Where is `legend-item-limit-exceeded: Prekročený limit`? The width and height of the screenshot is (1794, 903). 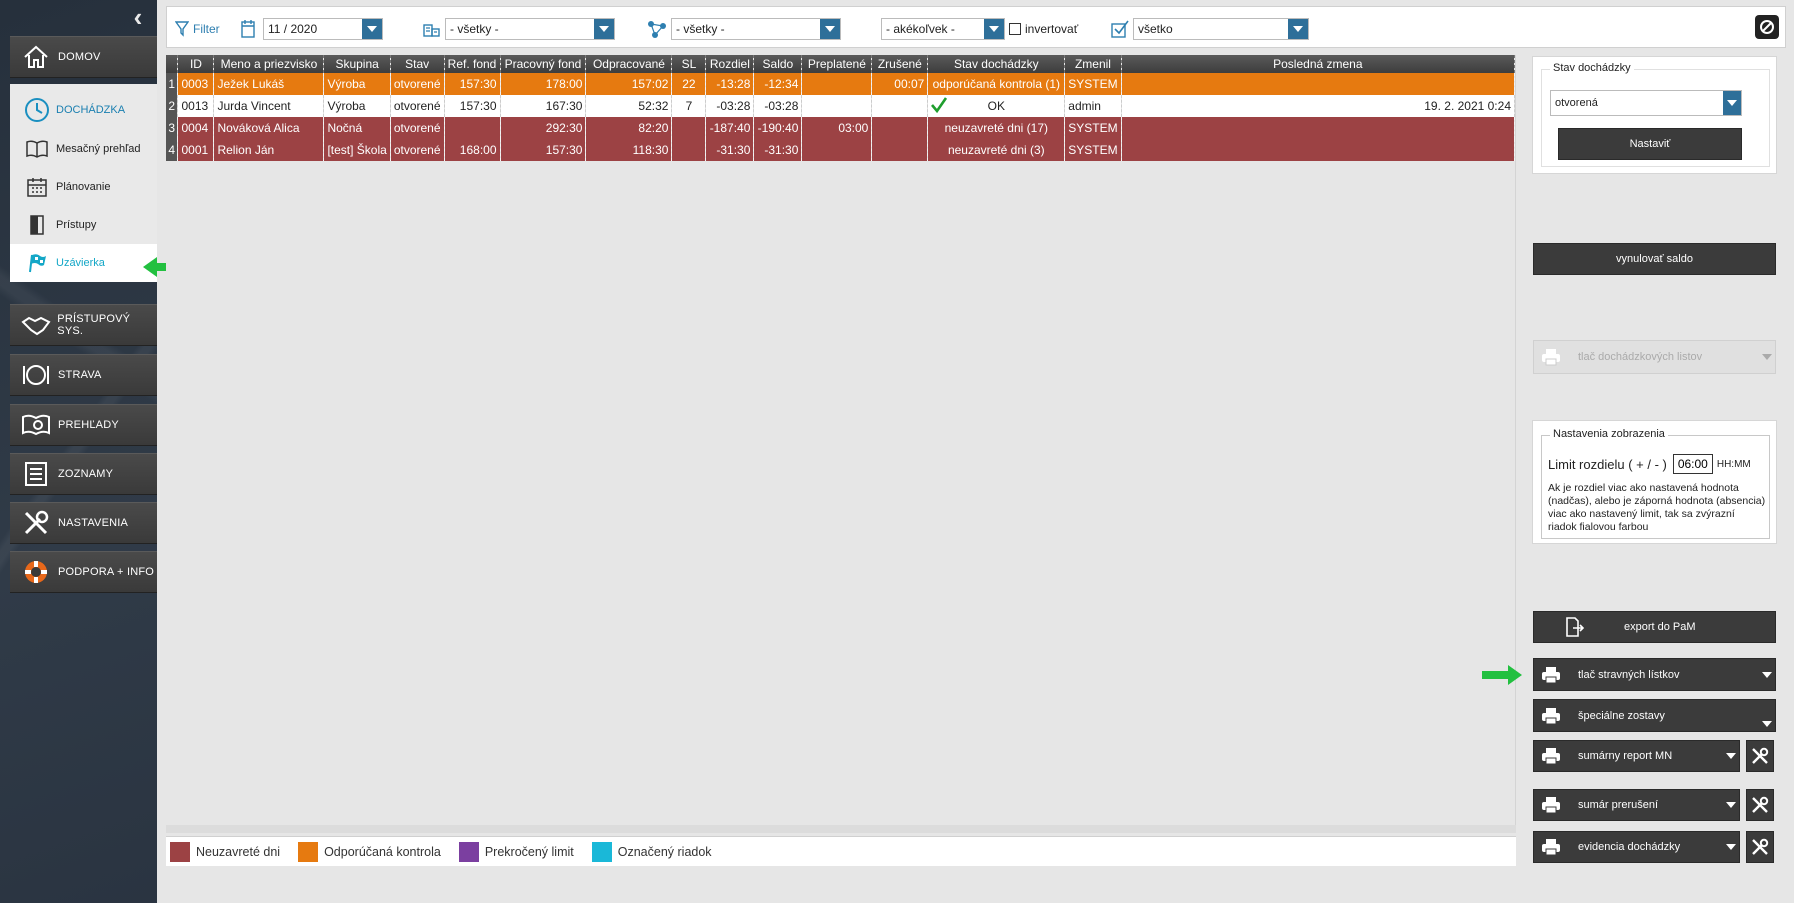 legend-item-limit-exceeded: Prekročený limit is located at coordinates (516, 851).